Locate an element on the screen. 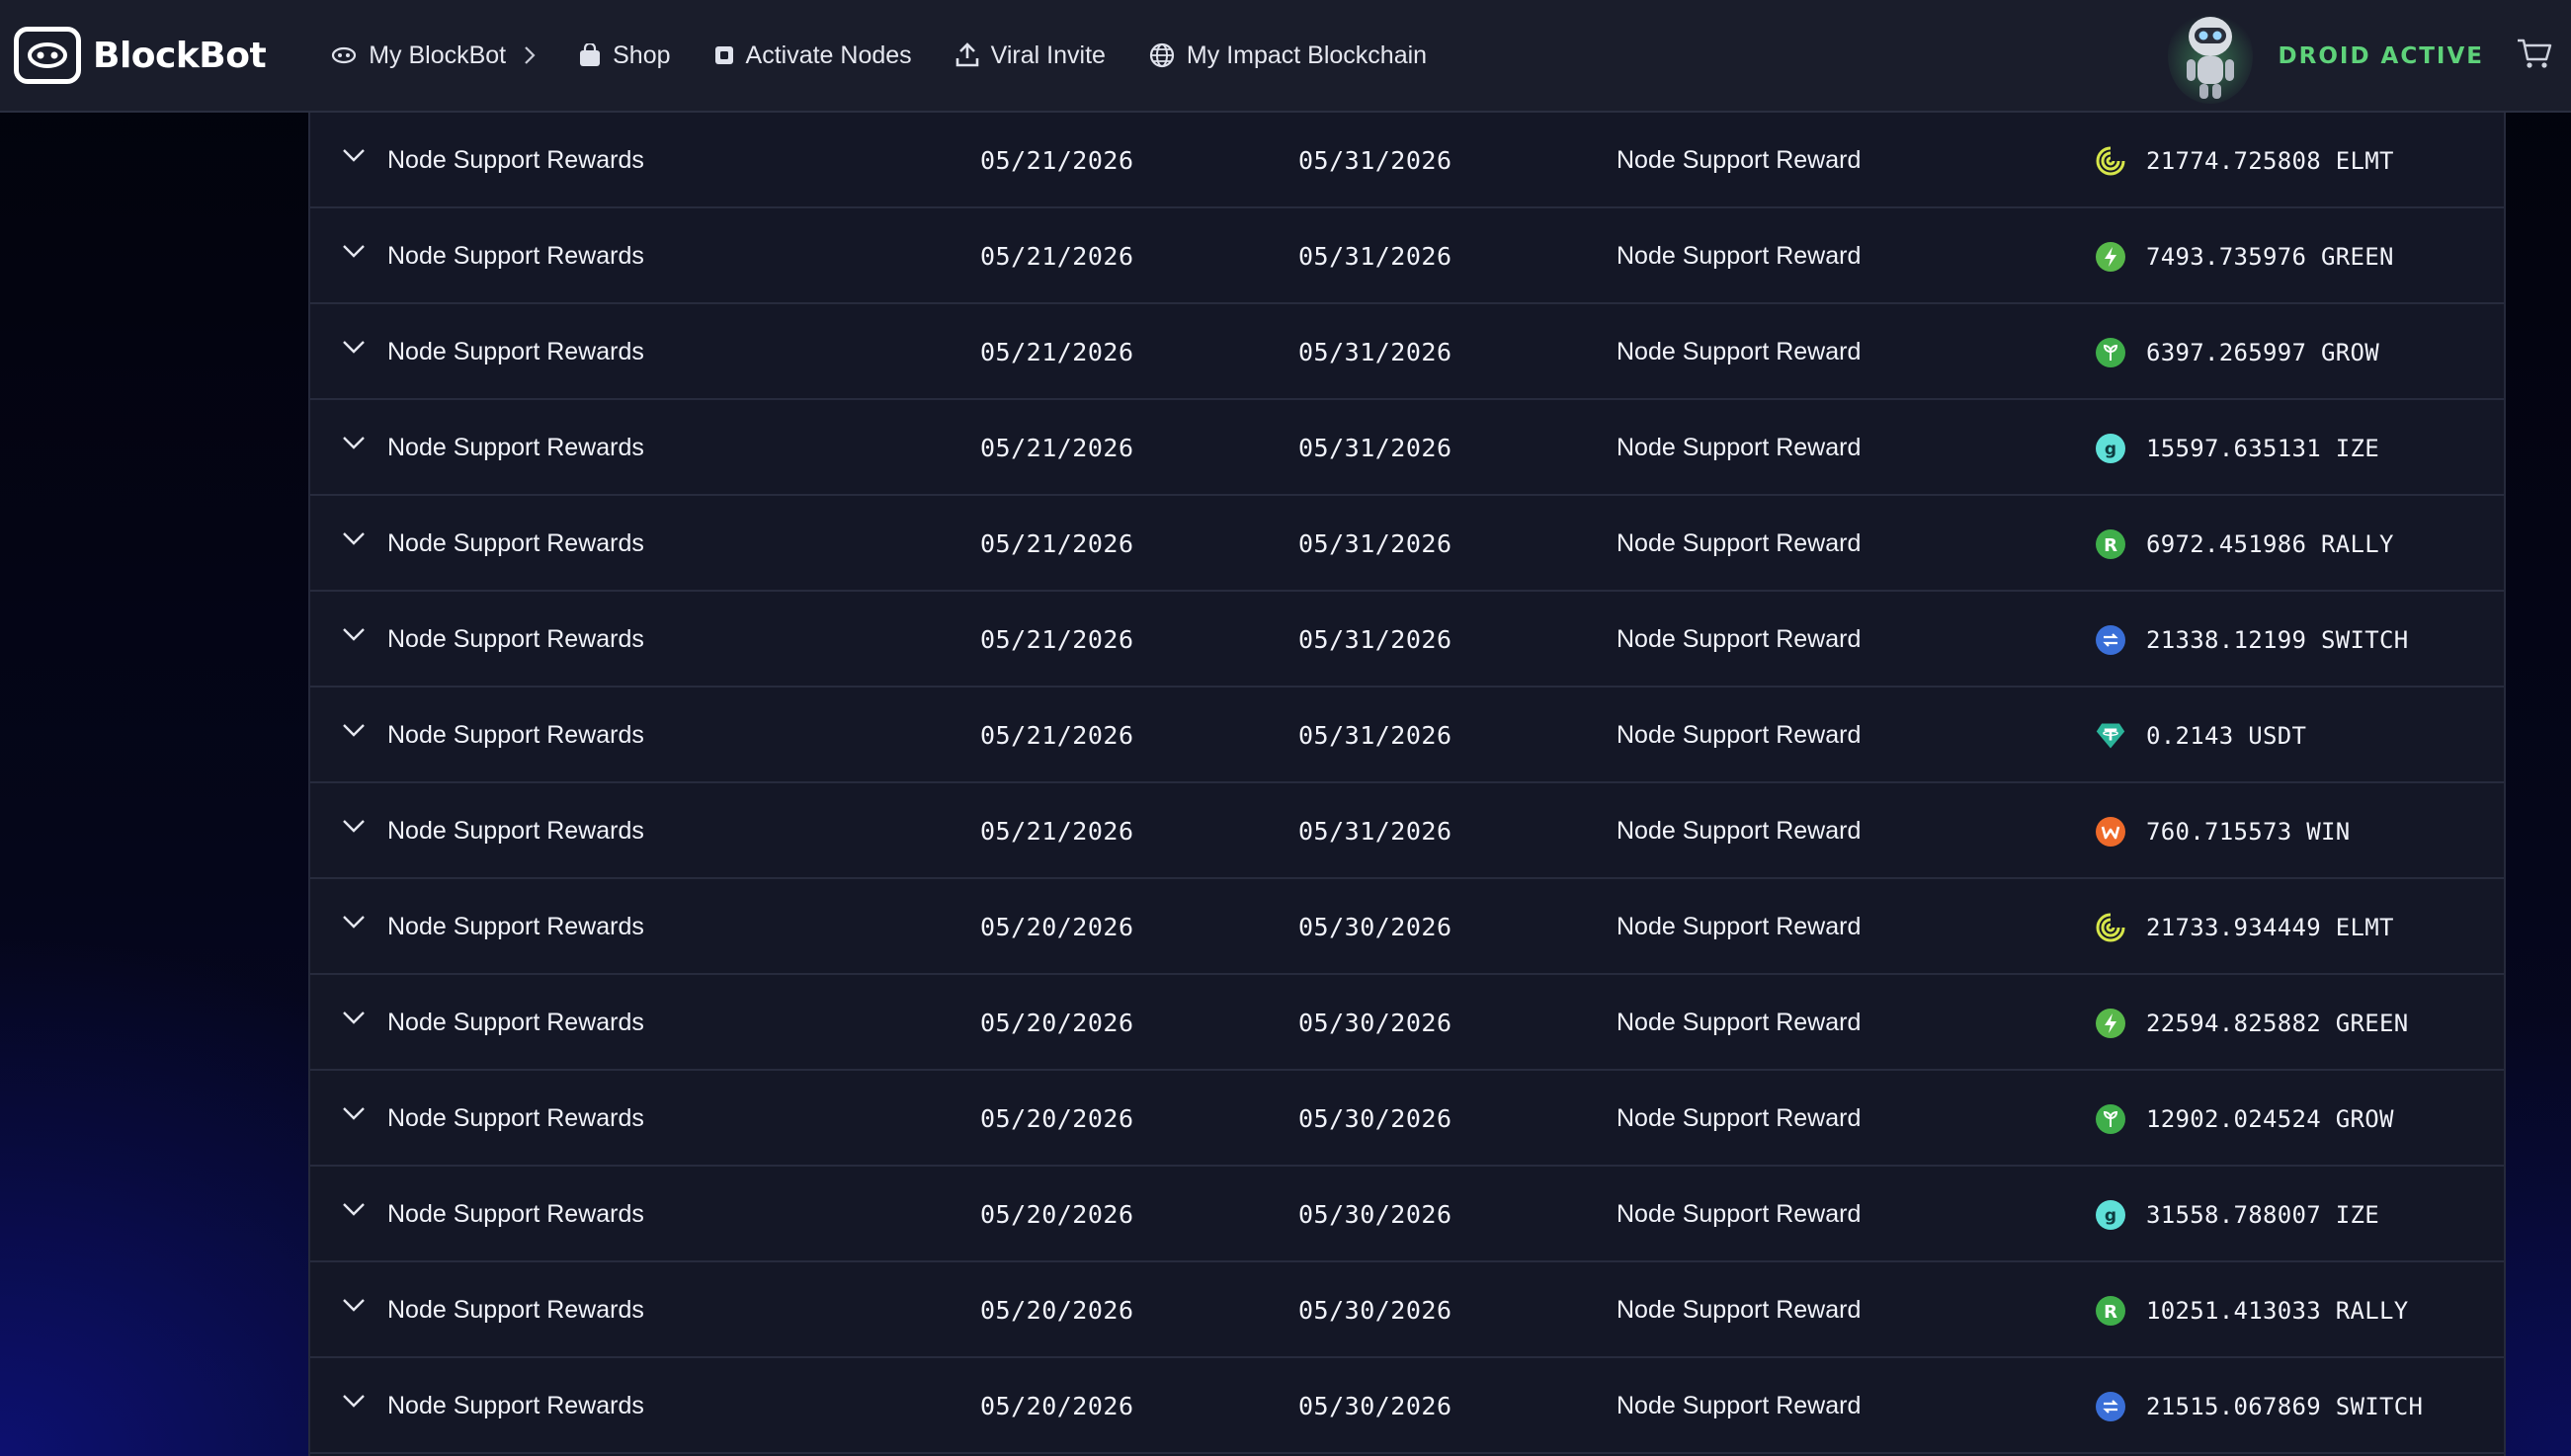 The image size is (2571, 1456). reward-amount: 12902.024524 GROW is located at coordinates (2244, 1119).